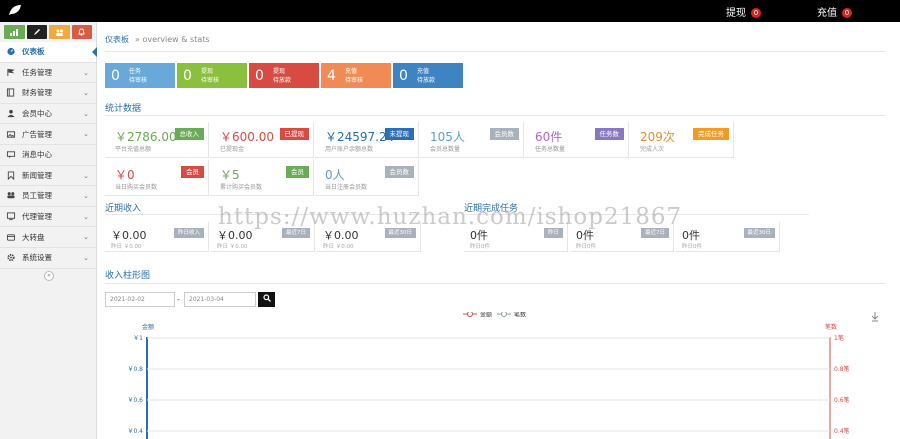 This screenshot has height=439, width=900. What do you see at coordinates (232, 149) in the screenshot?
I see `stat-desc: 已提现金` at bounding box center [232, 149].